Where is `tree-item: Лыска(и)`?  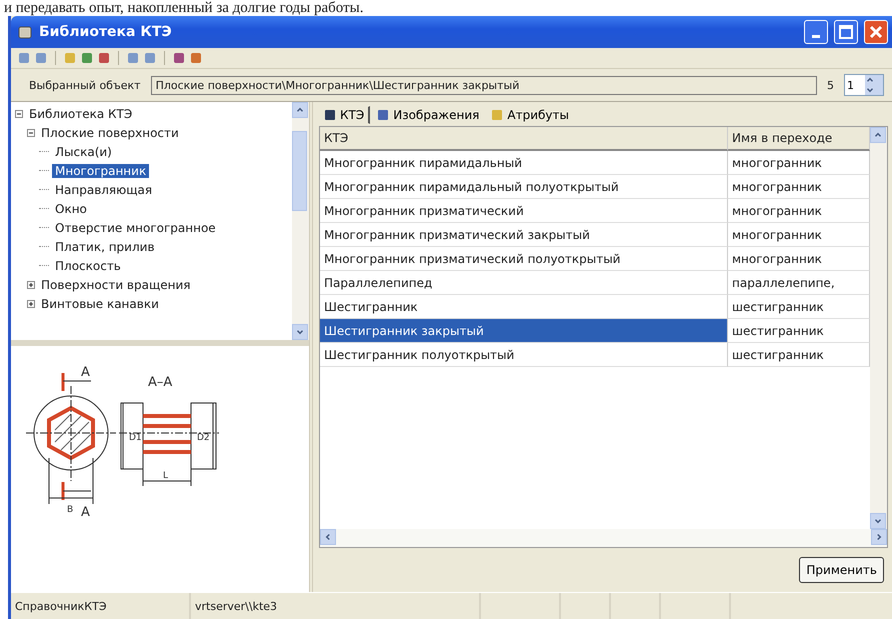
tree-item: Лыска(и) is located at coordinates (83, 151).